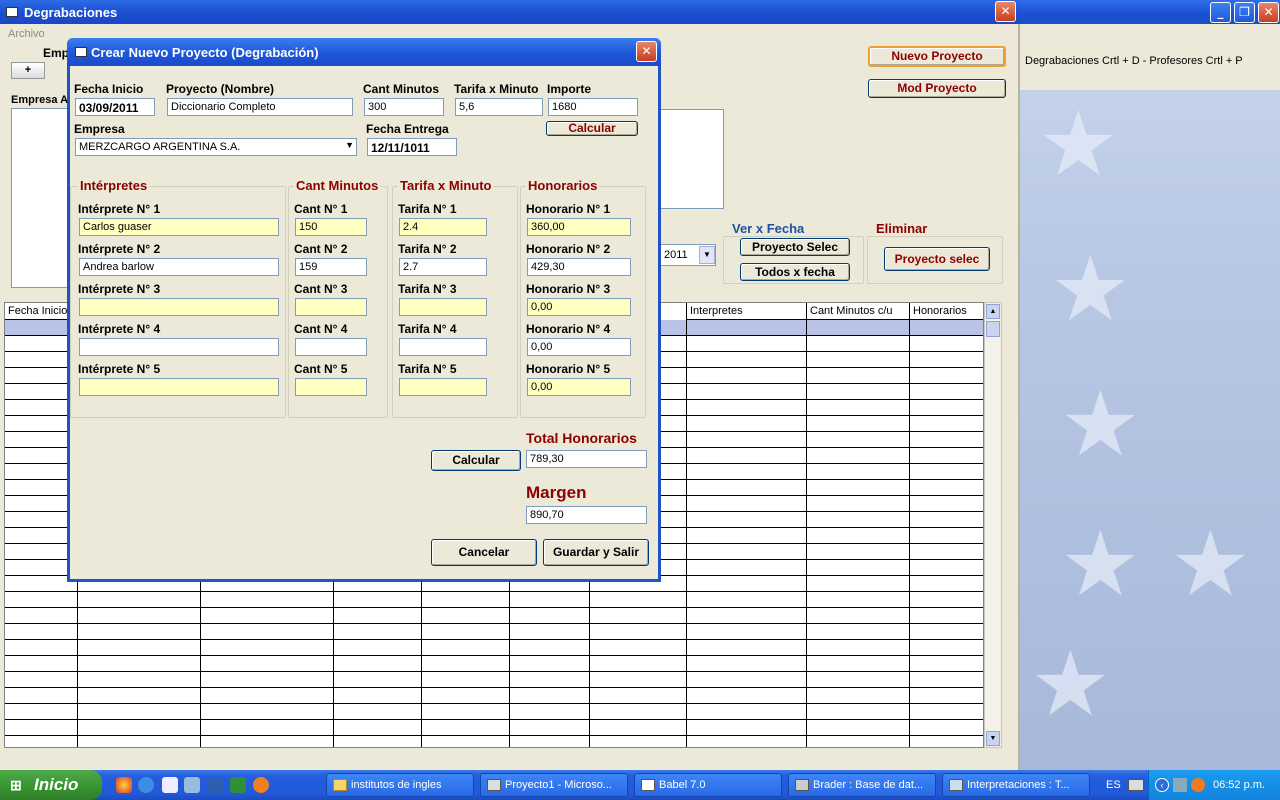 The height and width of the screenshot is (800, 1280). I want to click on task-button: institutos de ingles, so click(400, 785).